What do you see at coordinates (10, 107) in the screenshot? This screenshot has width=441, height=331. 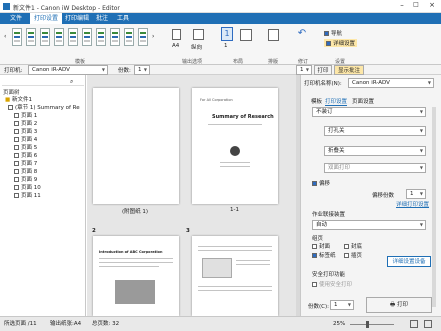 I see `tree-doc-check` at bounding box center [10, 107].